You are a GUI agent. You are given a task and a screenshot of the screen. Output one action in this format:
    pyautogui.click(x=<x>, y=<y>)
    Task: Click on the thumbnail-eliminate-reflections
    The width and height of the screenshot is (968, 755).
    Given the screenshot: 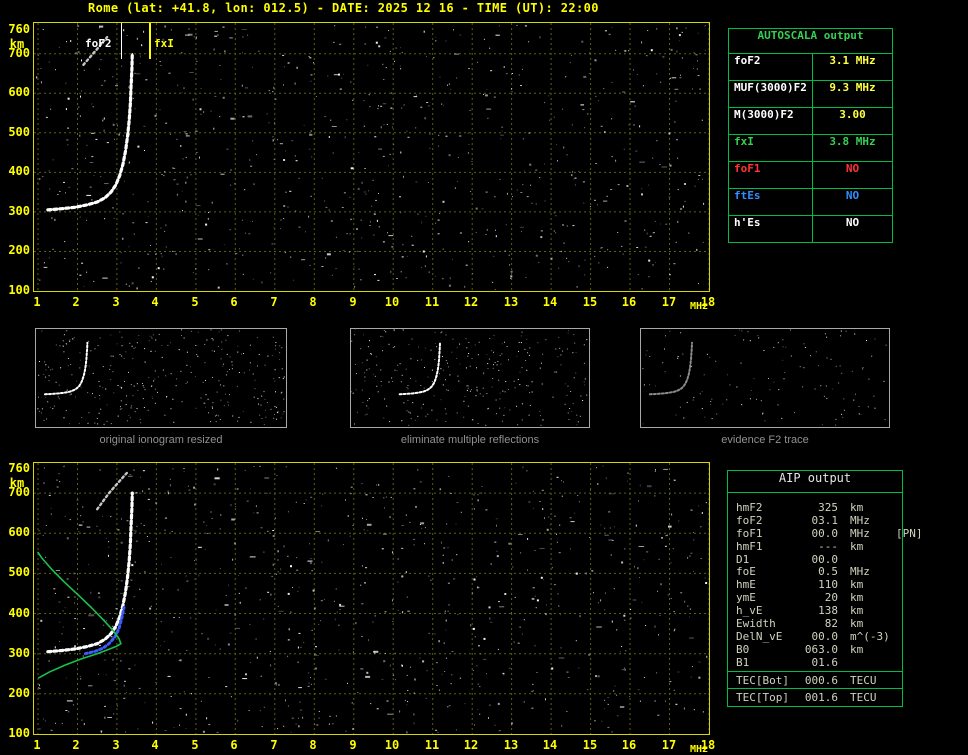 What is the action you would take?
    pyautogui.click(x=470, y=378)
    